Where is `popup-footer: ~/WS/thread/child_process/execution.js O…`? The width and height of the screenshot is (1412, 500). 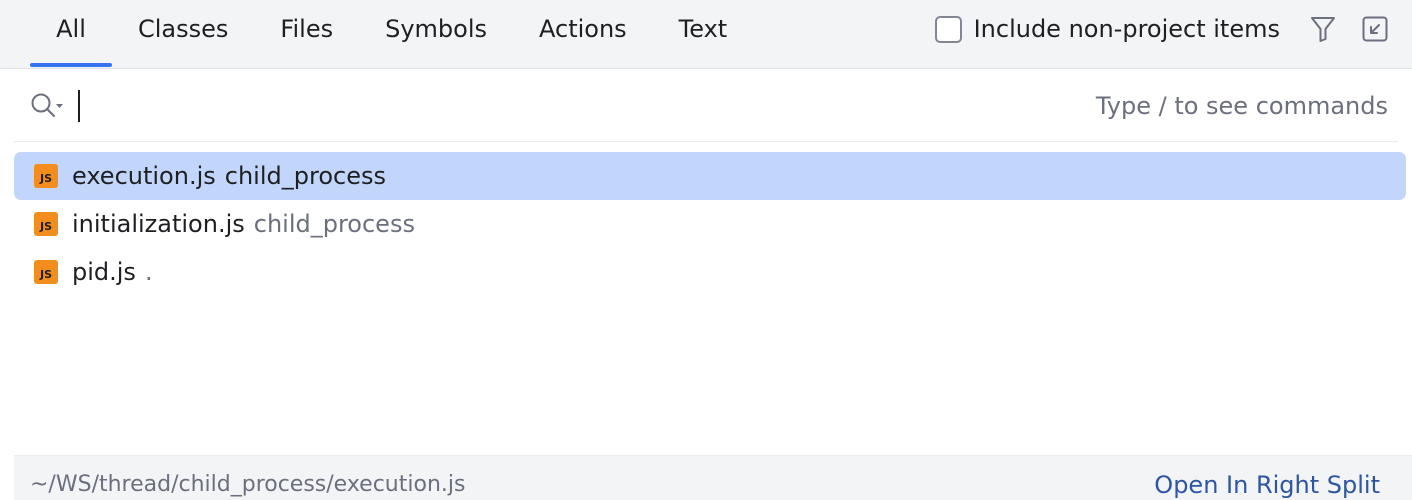 popup-footer: ~/WS/thread/child_process/execution.js O… is located at coordinates (713, 477).